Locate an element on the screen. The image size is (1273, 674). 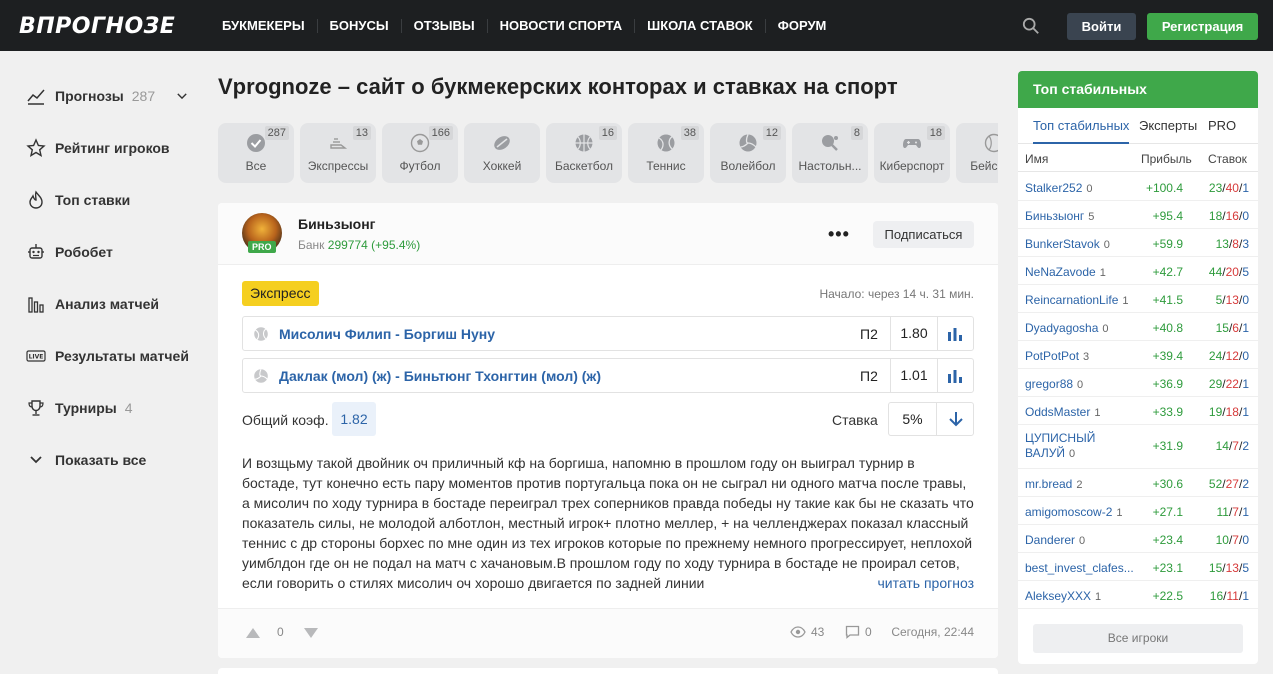
table-row: OddsMaster 1 +33.9 19/18/1 is located at coordinates (1138, 411).